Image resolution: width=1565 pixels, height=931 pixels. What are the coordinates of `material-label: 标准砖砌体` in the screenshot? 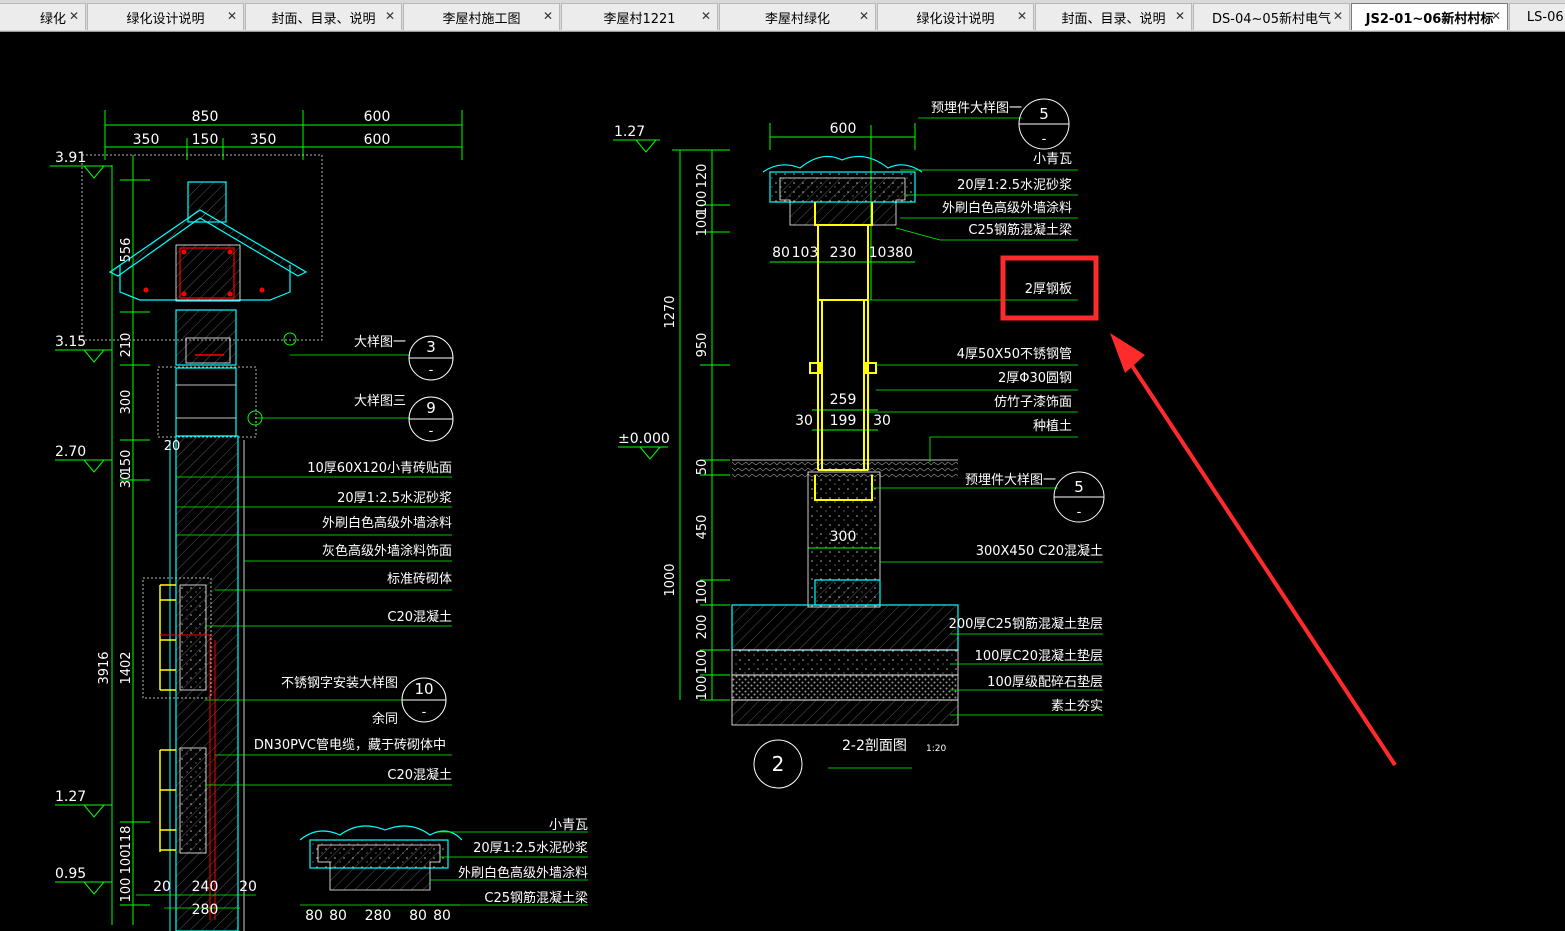 It's located at (419, 579).